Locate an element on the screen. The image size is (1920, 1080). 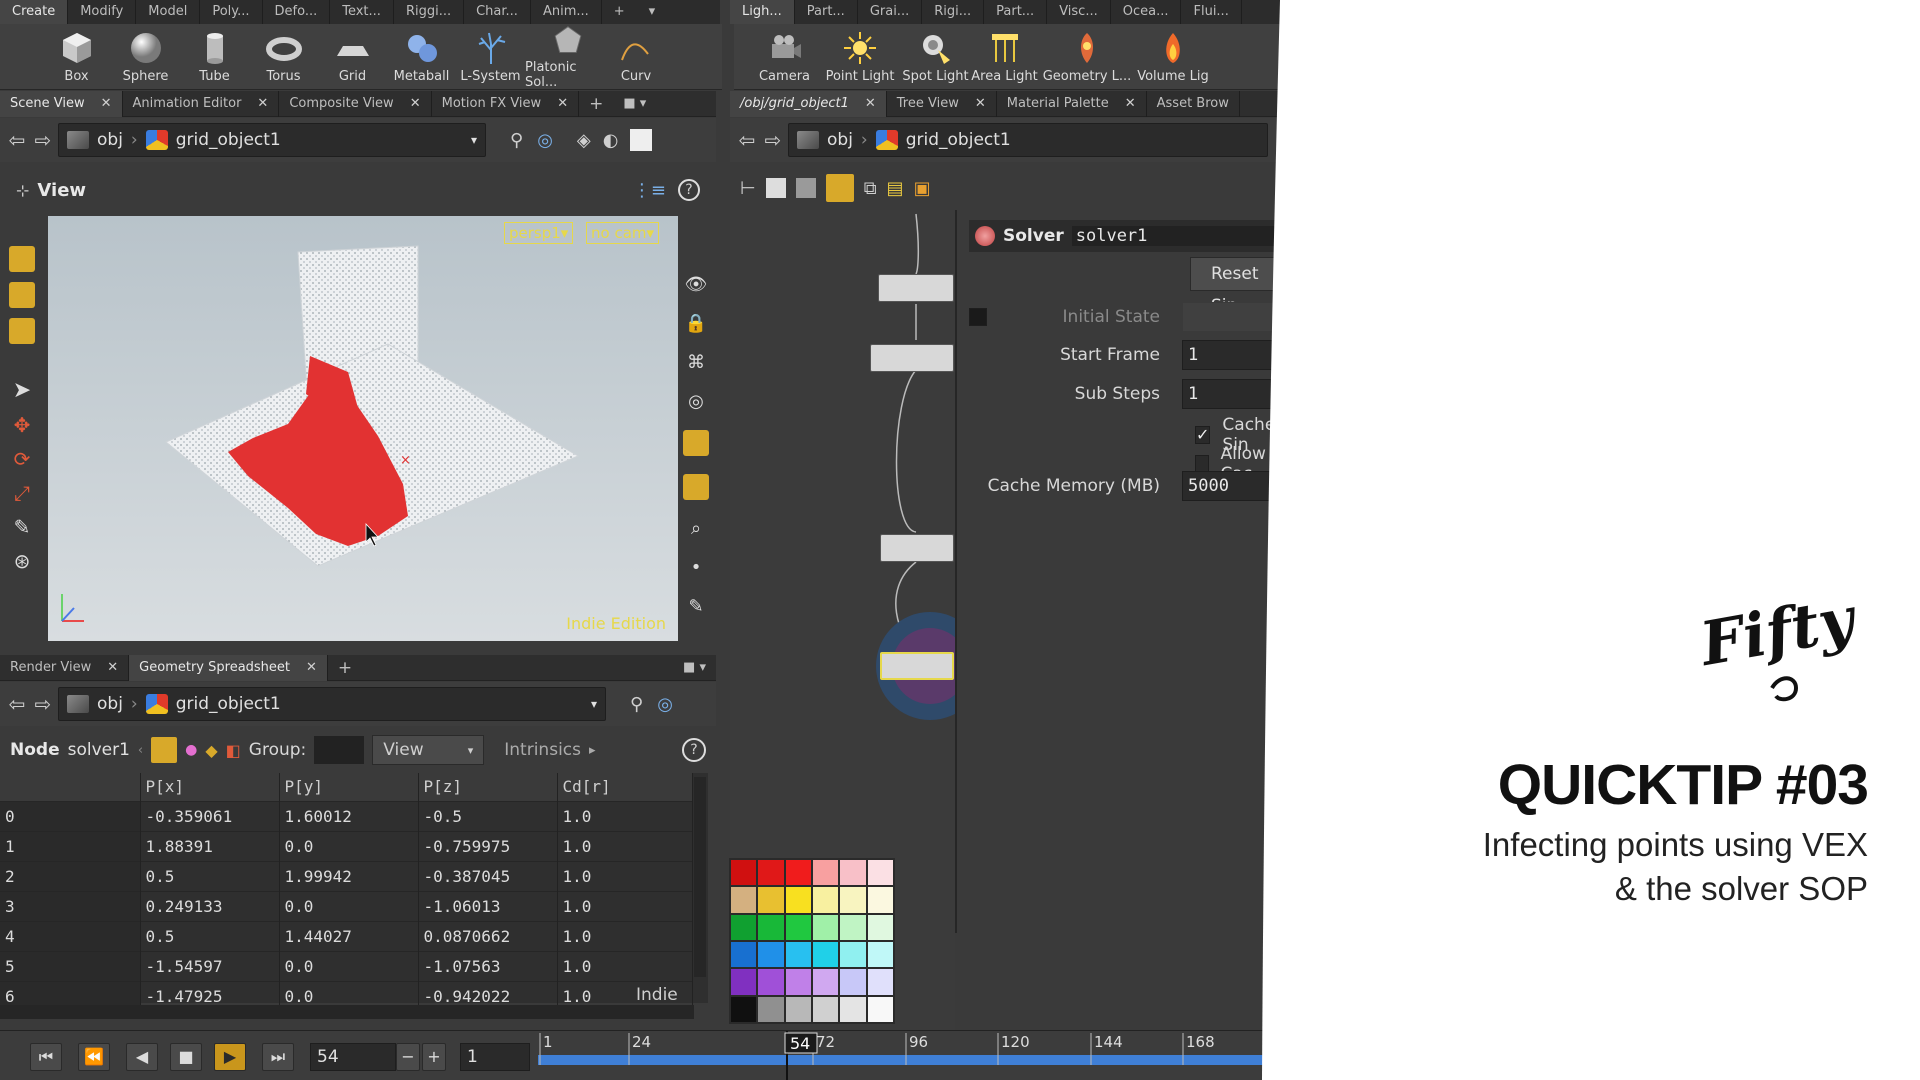
tab-animation-editor: Animation Editor ✕ is located at coordinates (201, 103).